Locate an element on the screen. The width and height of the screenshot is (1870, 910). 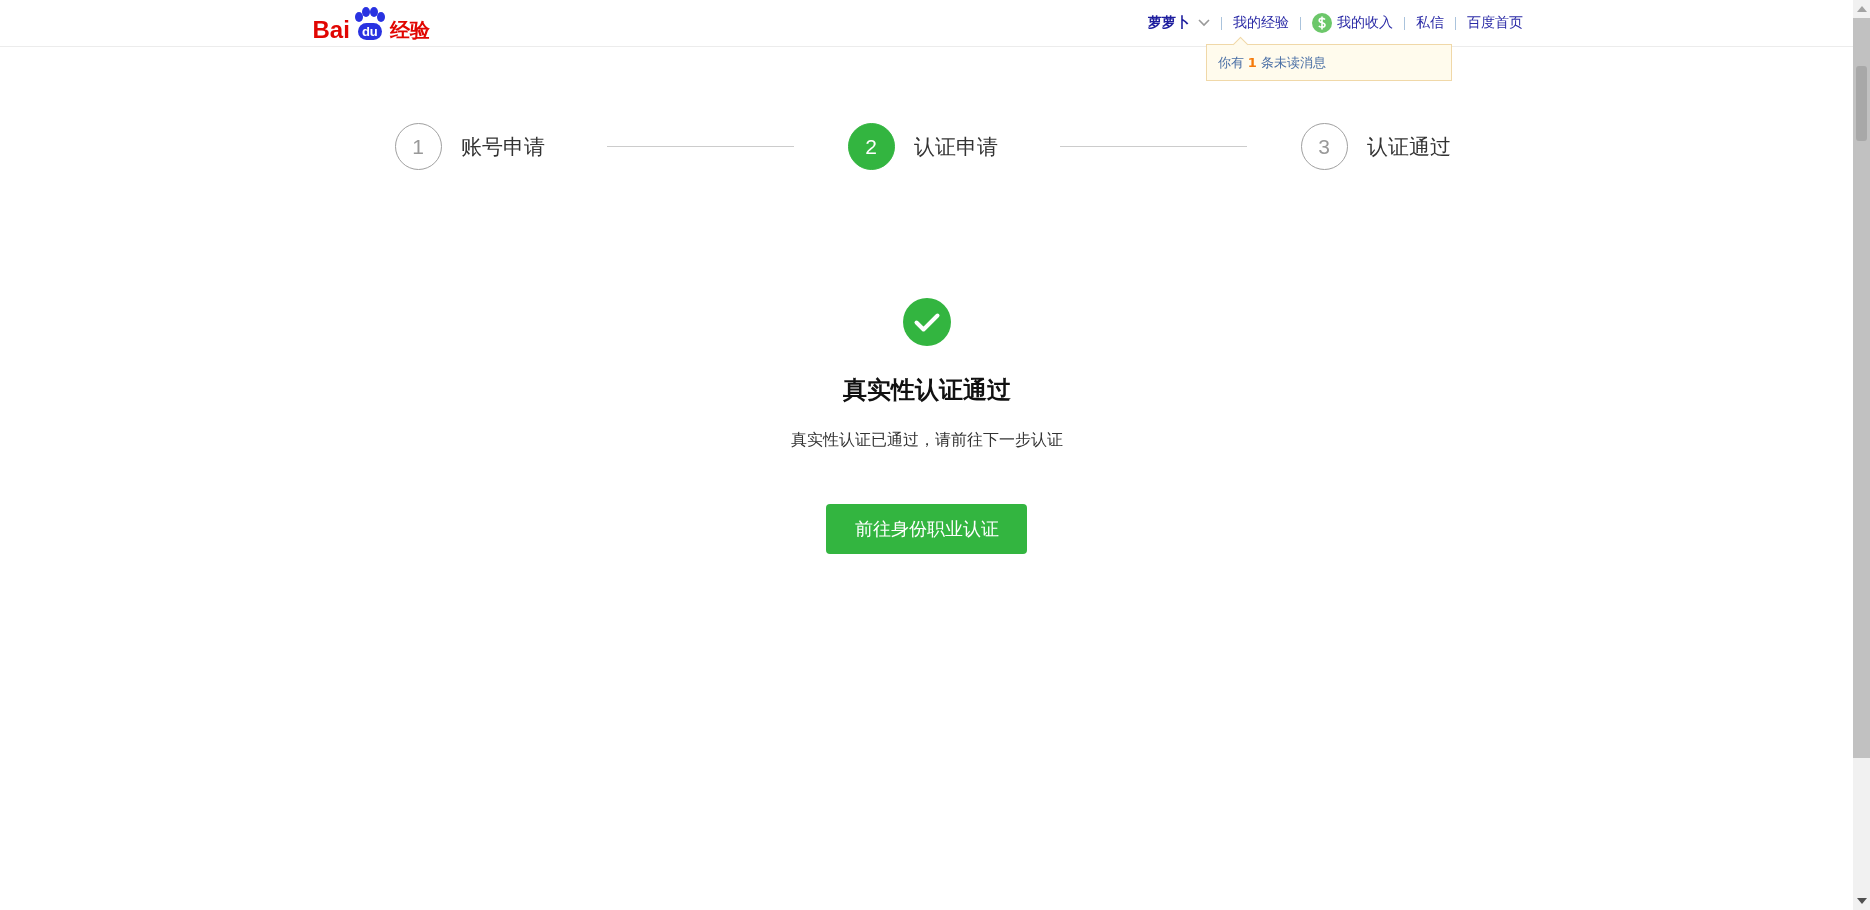
nav-link: 我的收入 is located at coordinates (1364, 23).